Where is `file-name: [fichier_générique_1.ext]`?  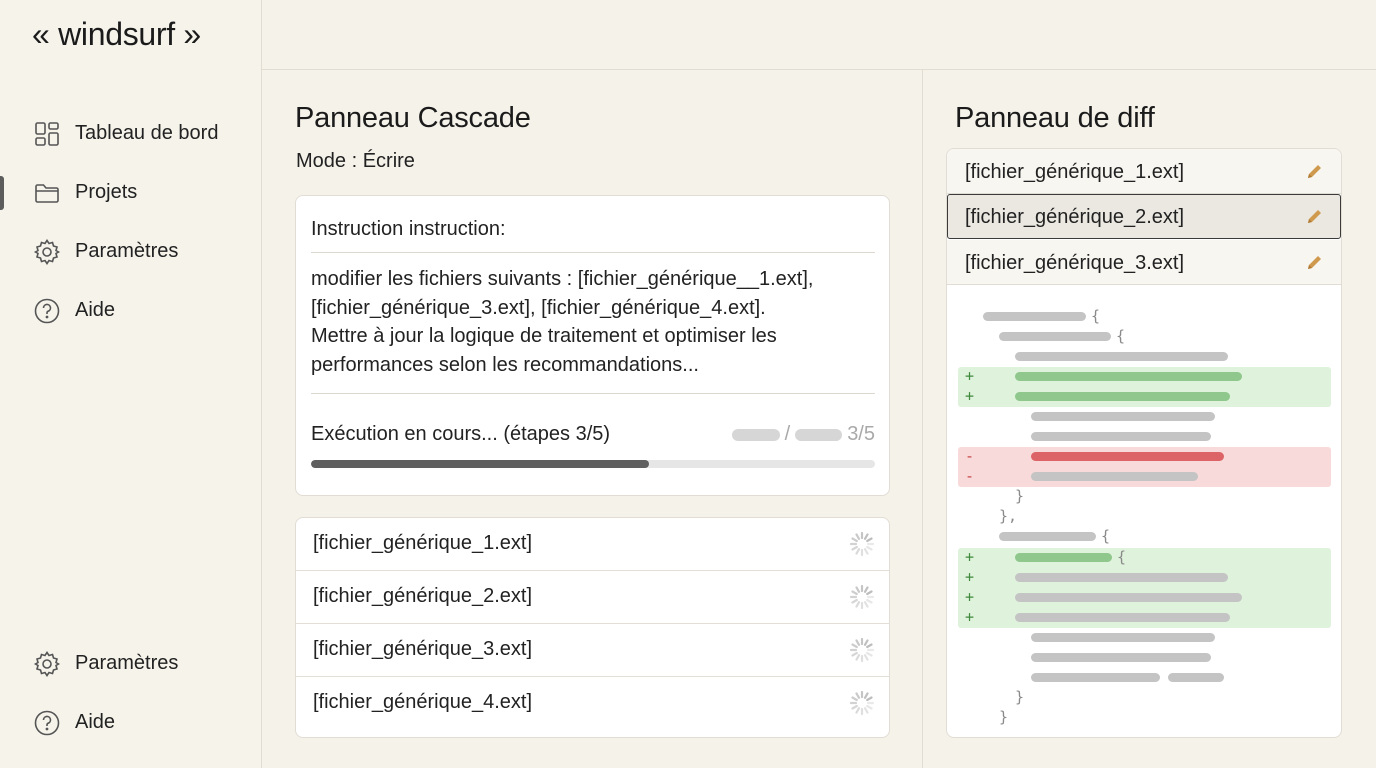 file-name: [fichier_générique_1.ext] is located at coordinates (423, 543).